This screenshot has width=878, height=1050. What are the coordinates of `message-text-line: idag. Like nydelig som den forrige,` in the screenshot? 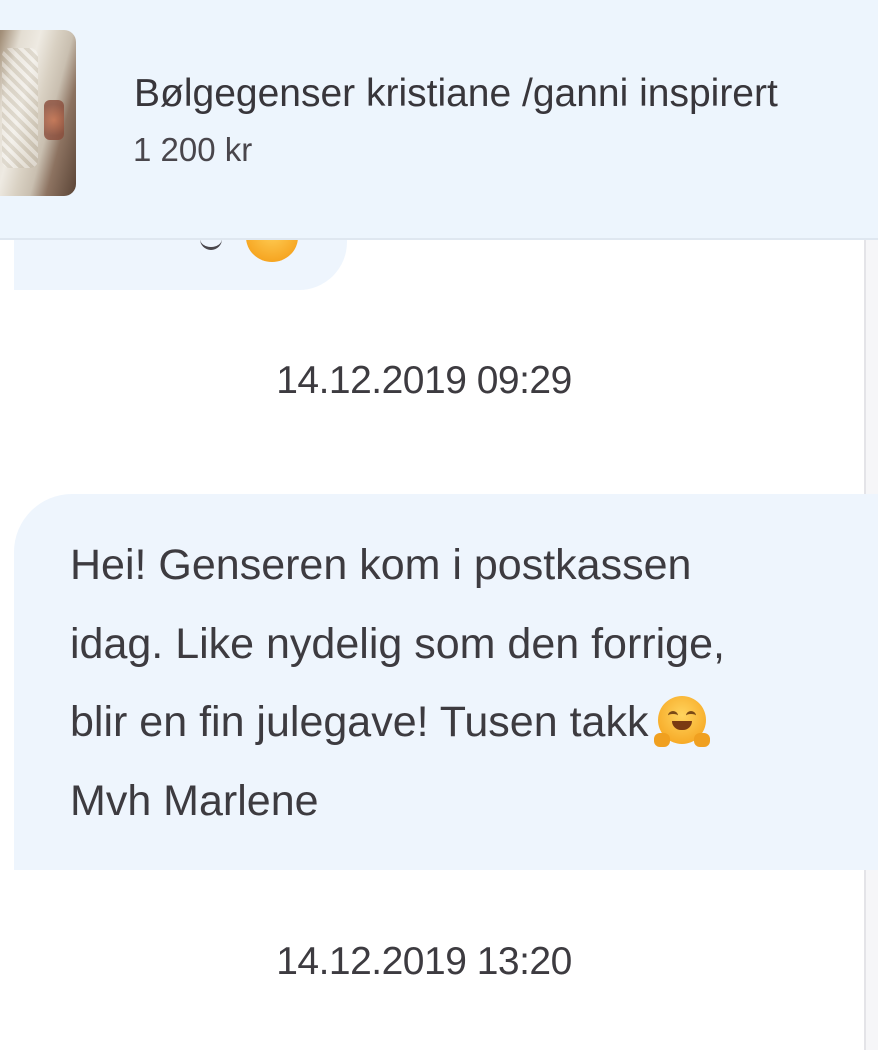 It's located at (397, 644).